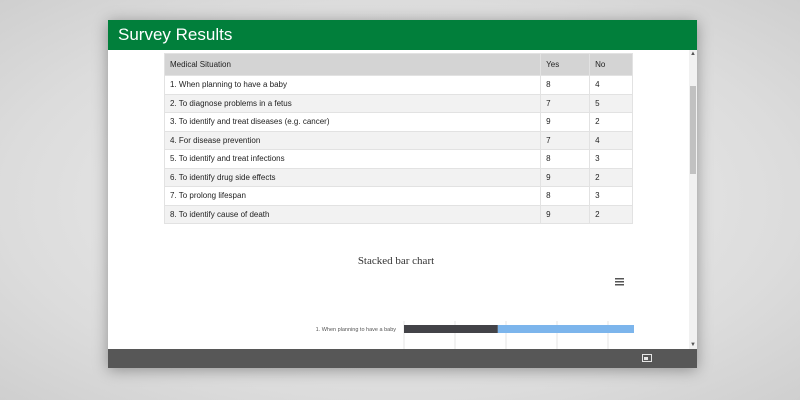 This screenshot has width=800, height=400. What do you see at coordinates (352, 196) in the screenshot?
I see `cell-situation: 7. To prolong lifespan` at bounding box center [352, 196].